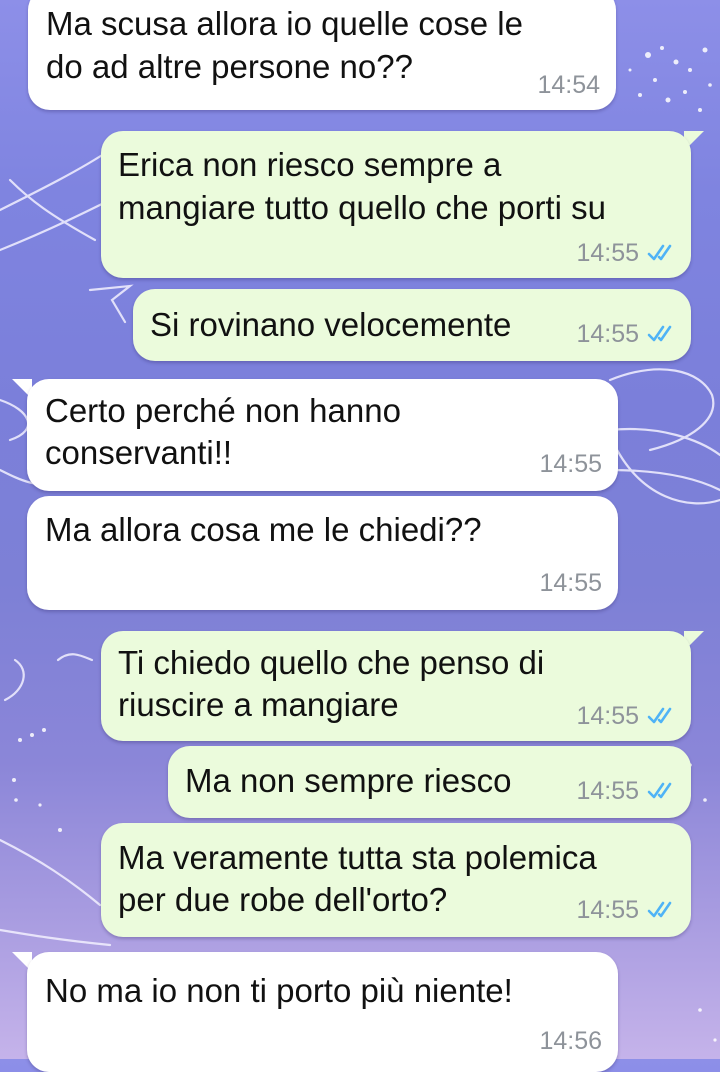 The height and width of the screenshot is (1072, 720). I want to click on message-text-line: conservanti!!, so click(139, 452).